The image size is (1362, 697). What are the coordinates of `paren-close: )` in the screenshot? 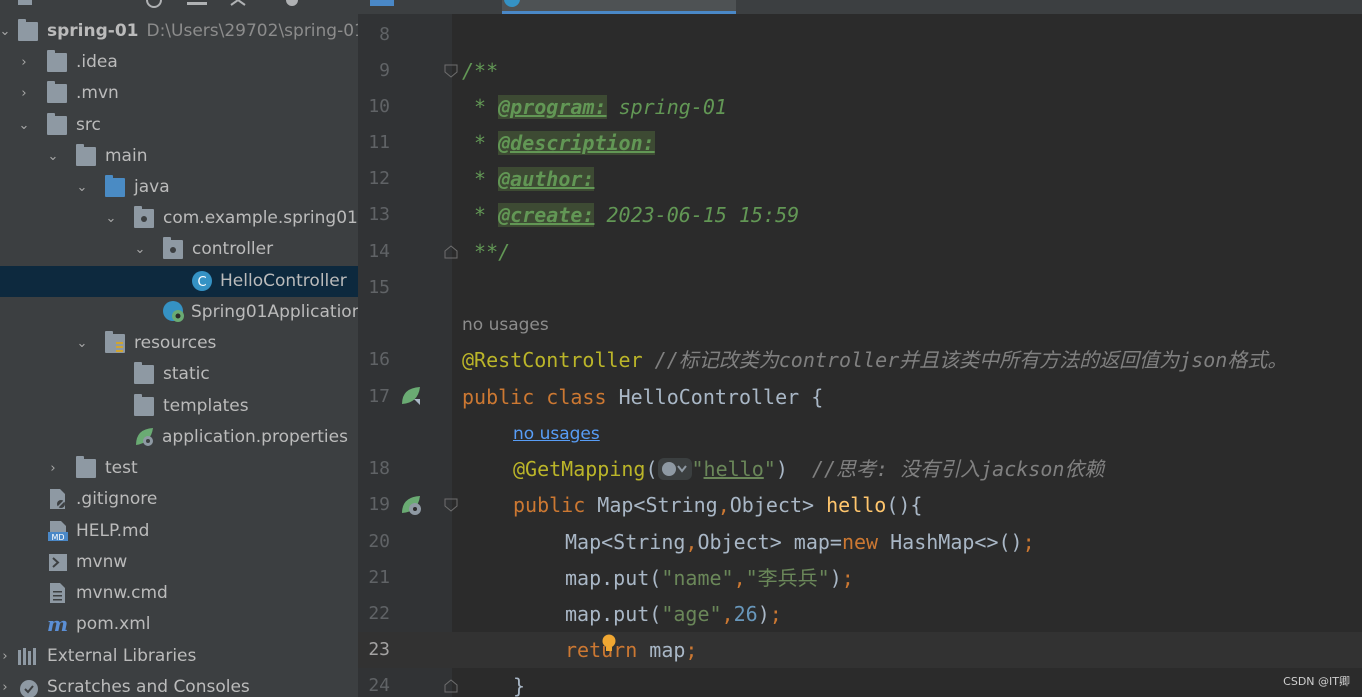 It's located at (781, 469).